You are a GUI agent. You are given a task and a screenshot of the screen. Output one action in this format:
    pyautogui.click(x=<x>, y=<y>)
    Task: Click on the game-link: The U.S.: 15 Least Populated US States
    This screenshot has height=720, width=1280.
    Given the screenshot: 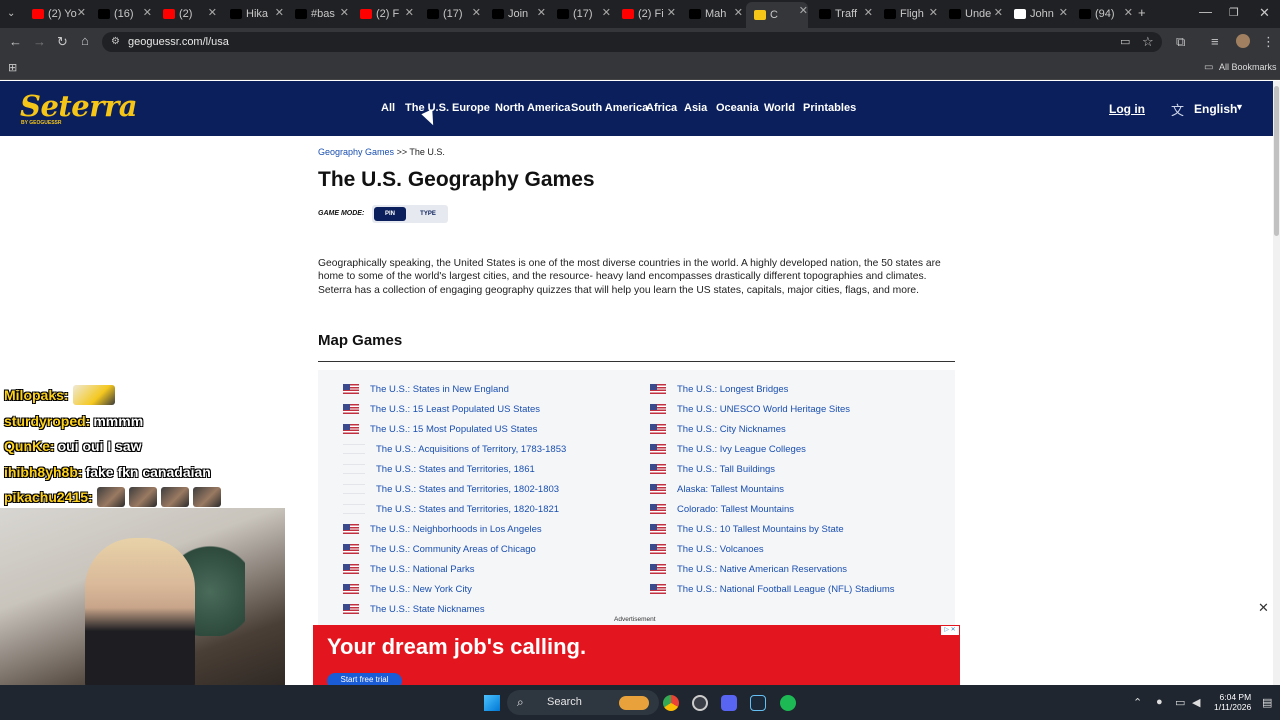 What is the action you would take?
    pyautogui.click(x=441, y=409)
    